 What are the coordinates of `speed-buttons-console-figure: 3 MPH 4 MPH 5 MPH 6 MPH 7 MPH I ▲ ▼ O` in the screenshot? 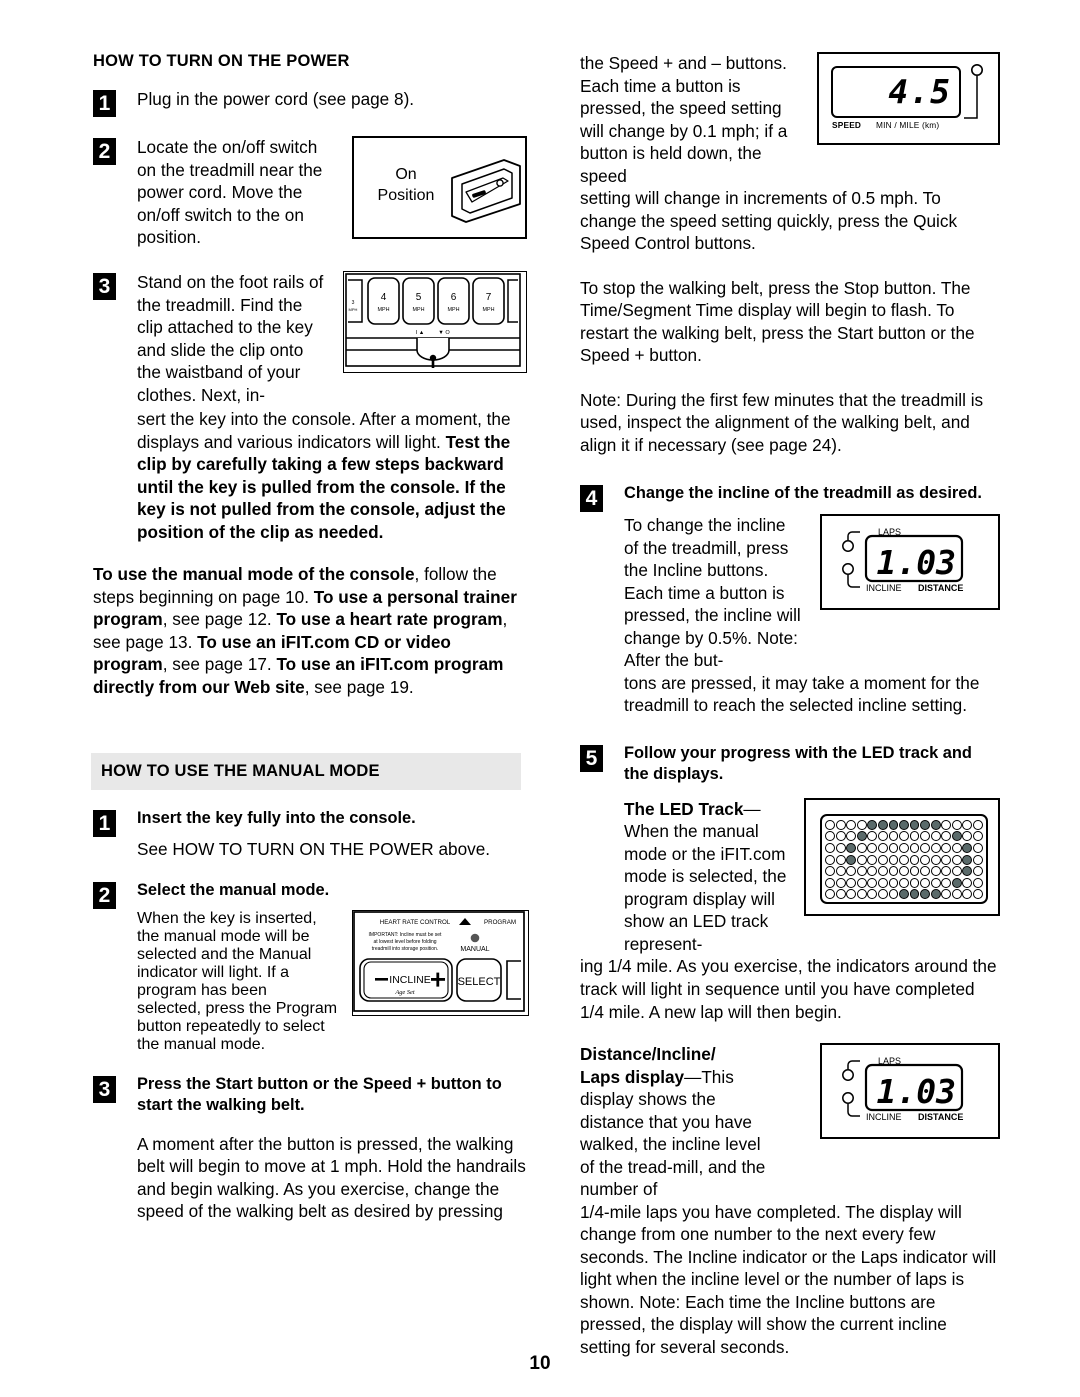 It's located at (435, 321).